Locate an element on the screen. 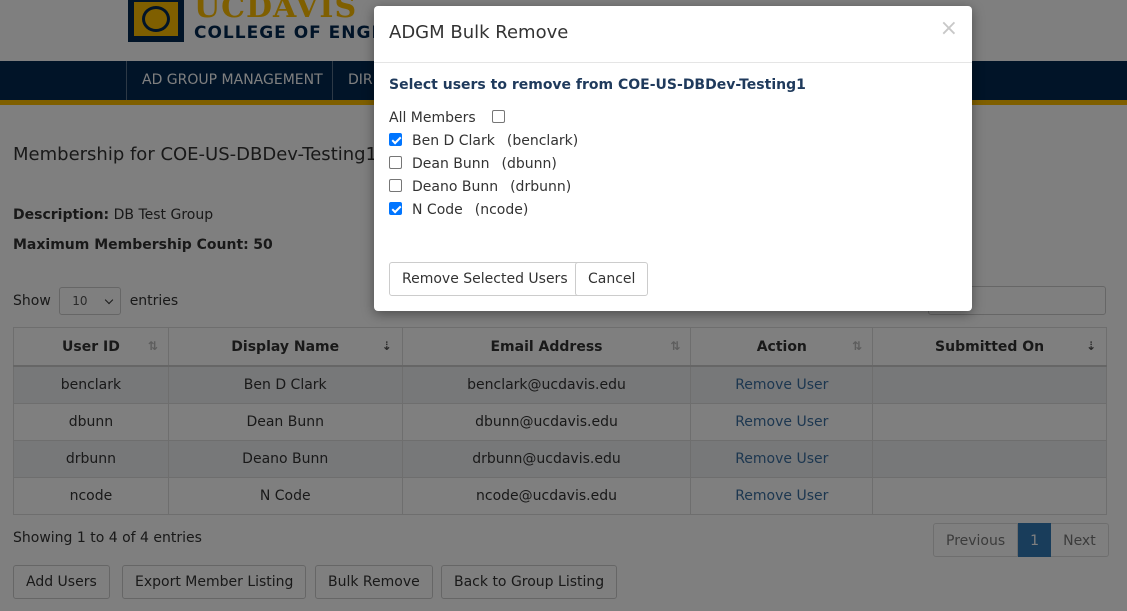  cancel-button: Cancel is located at coordinates (612, 279).